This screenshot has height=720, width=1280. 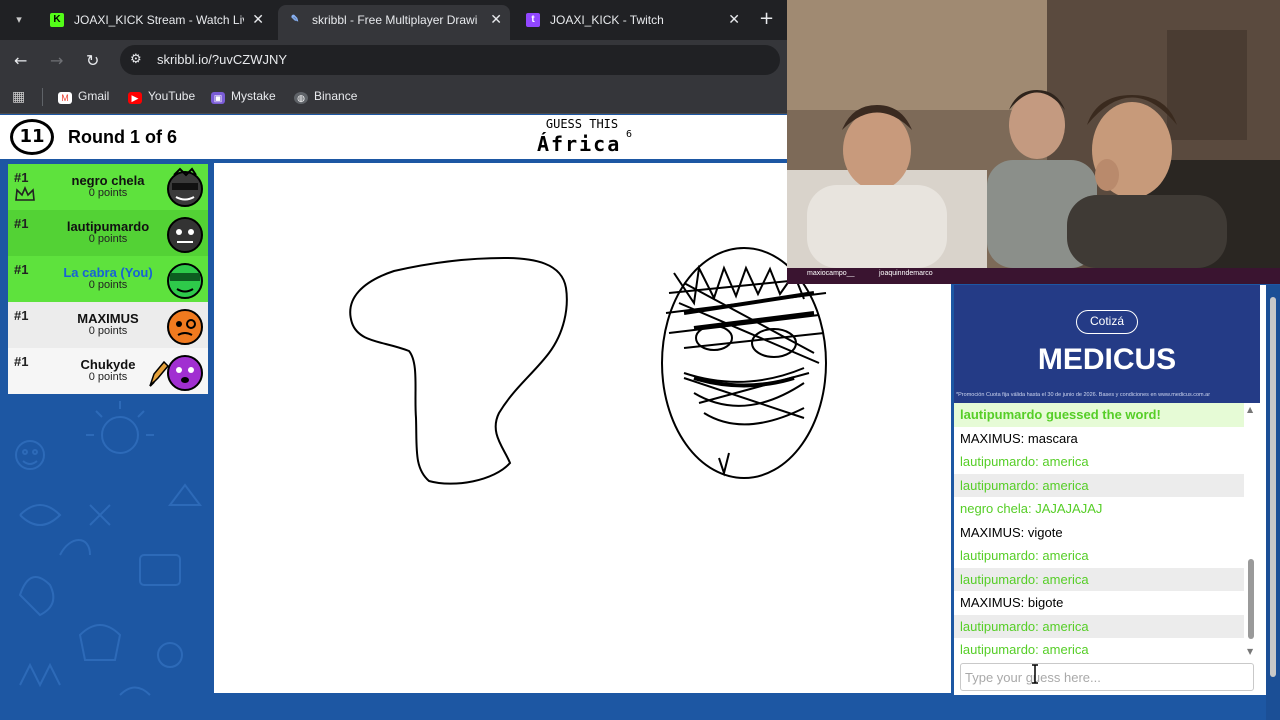 What do you see at coordinates (32, 136) in the screenshot?
I see `timer-value: 11` at bounding box center [32, 136].